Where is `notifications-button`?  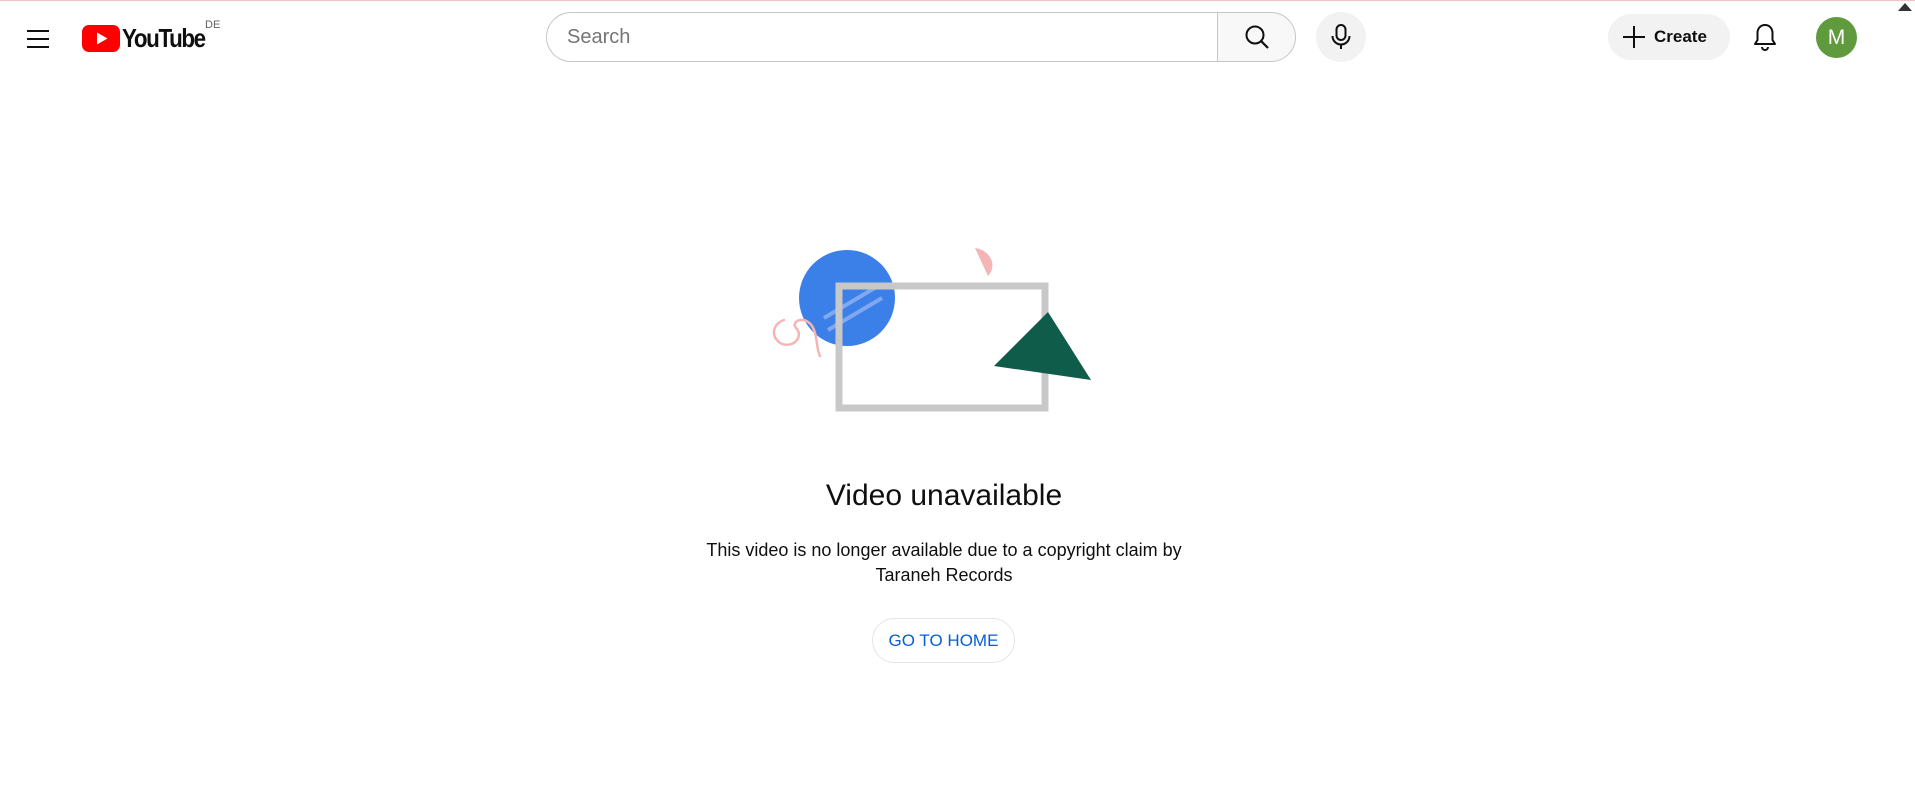
notifications-button is located at coordinates (1765, 37).